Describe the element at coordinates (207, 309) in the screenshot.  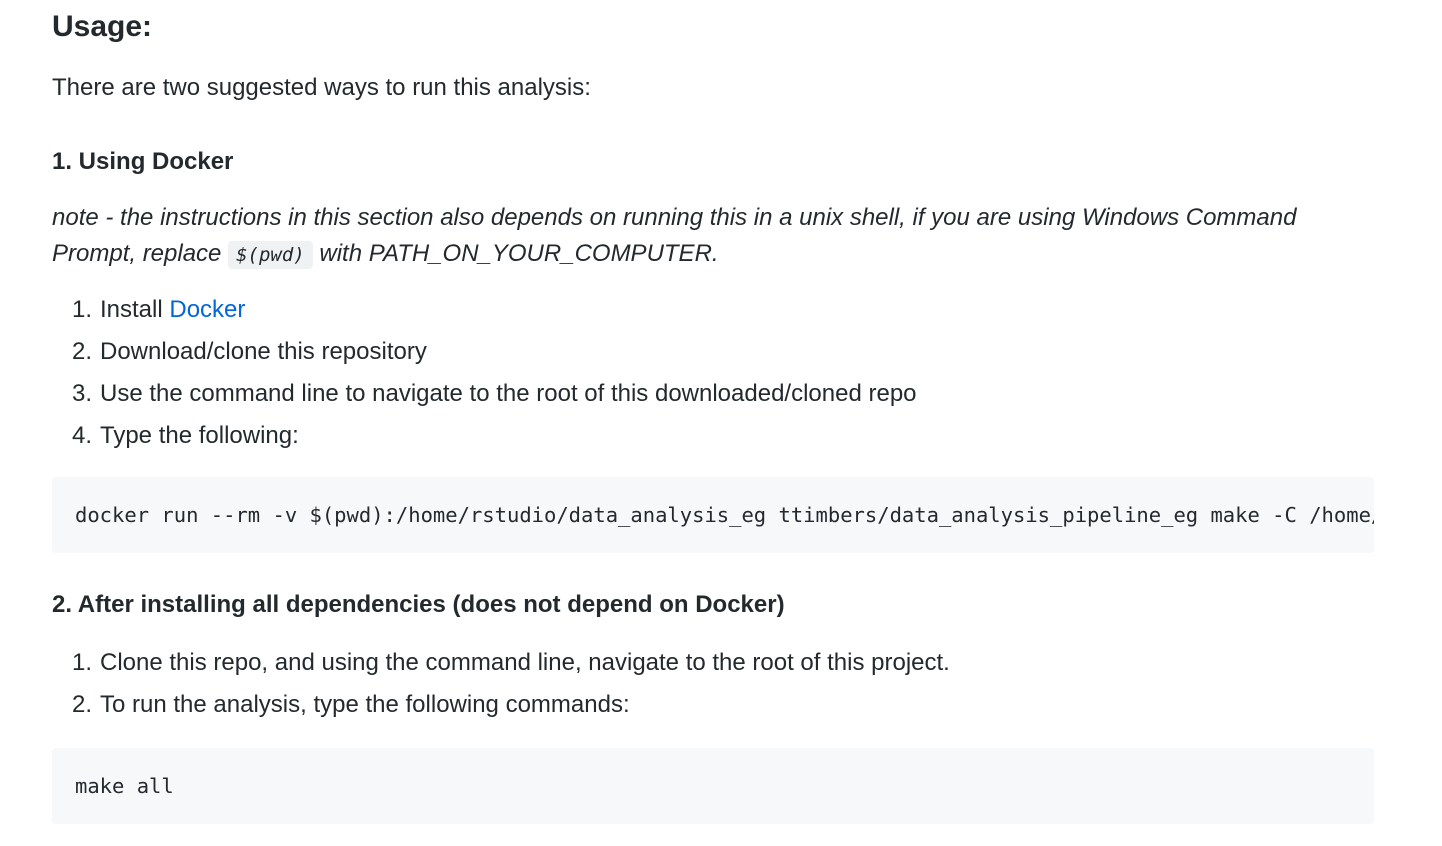
I see `docker-link: Docker` at that location.